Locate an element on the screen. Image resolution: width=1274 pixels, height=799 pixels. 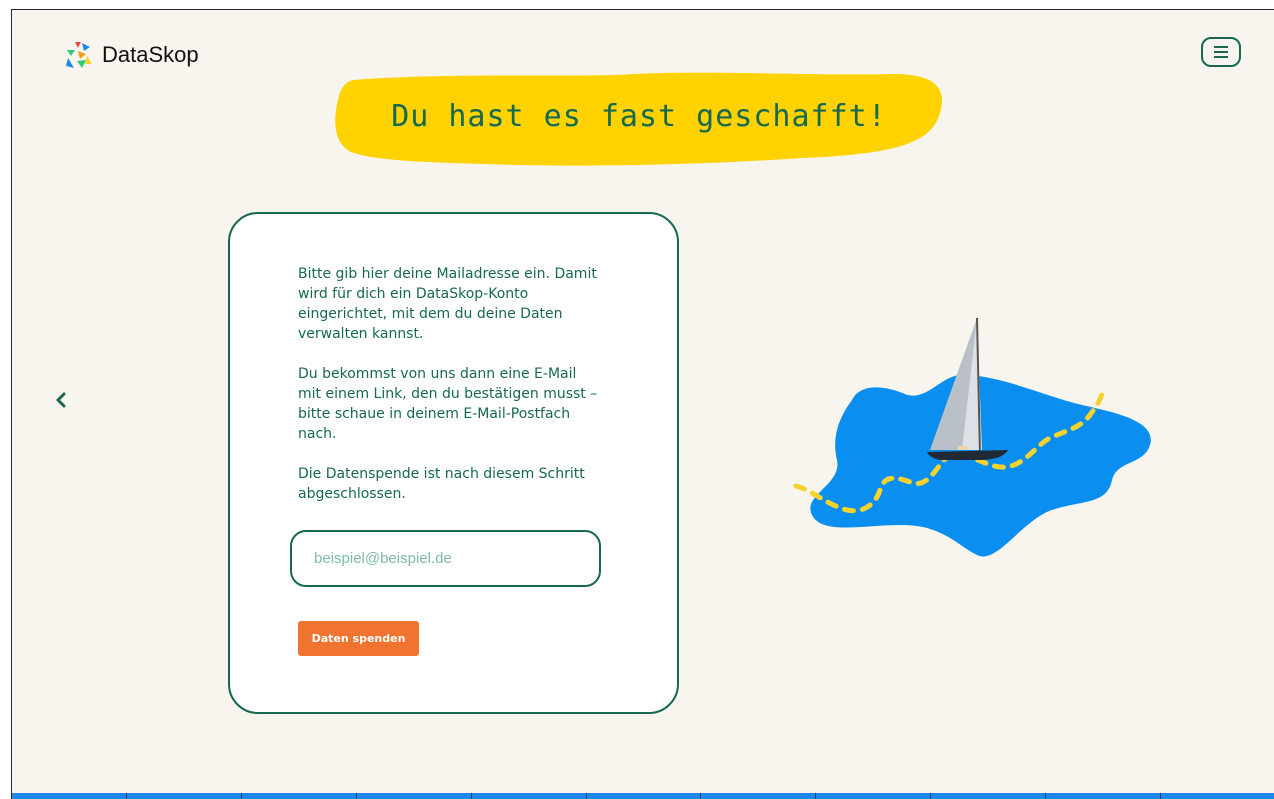
bottom-progress-bar is located at coordinates (643, 796).